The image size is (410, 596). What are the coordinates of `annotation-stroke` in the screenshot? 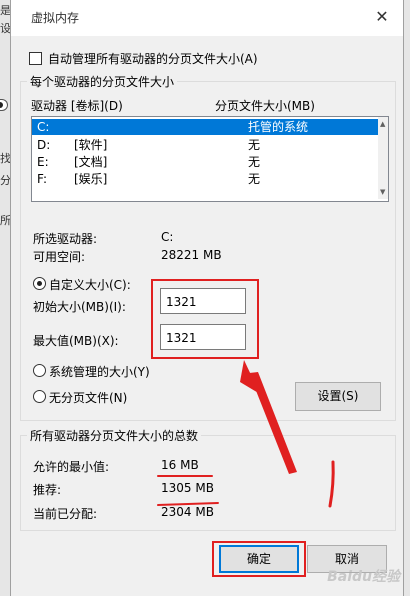 It's located at (331, 484).